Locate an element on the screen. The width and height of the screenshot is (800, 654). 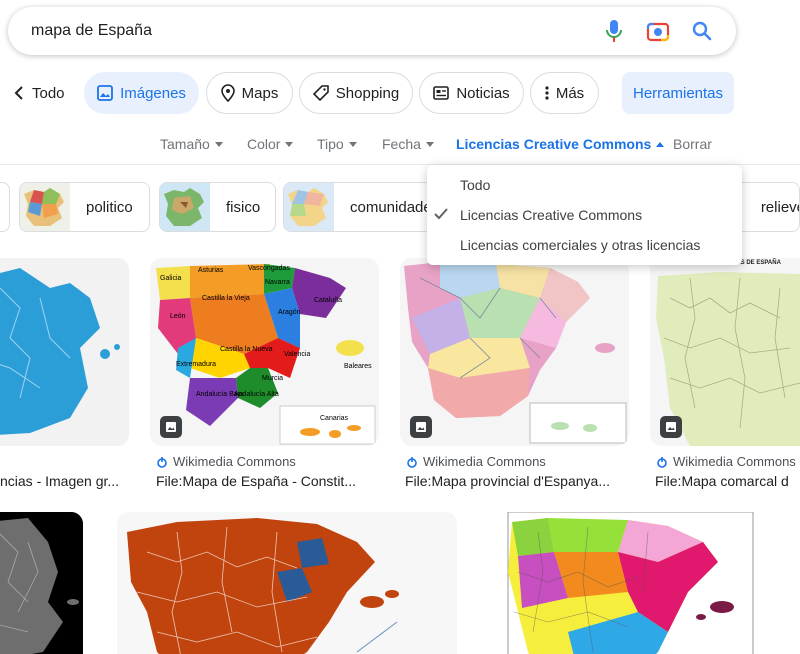
camera-lens-icon is located at coordinates (658, 31).